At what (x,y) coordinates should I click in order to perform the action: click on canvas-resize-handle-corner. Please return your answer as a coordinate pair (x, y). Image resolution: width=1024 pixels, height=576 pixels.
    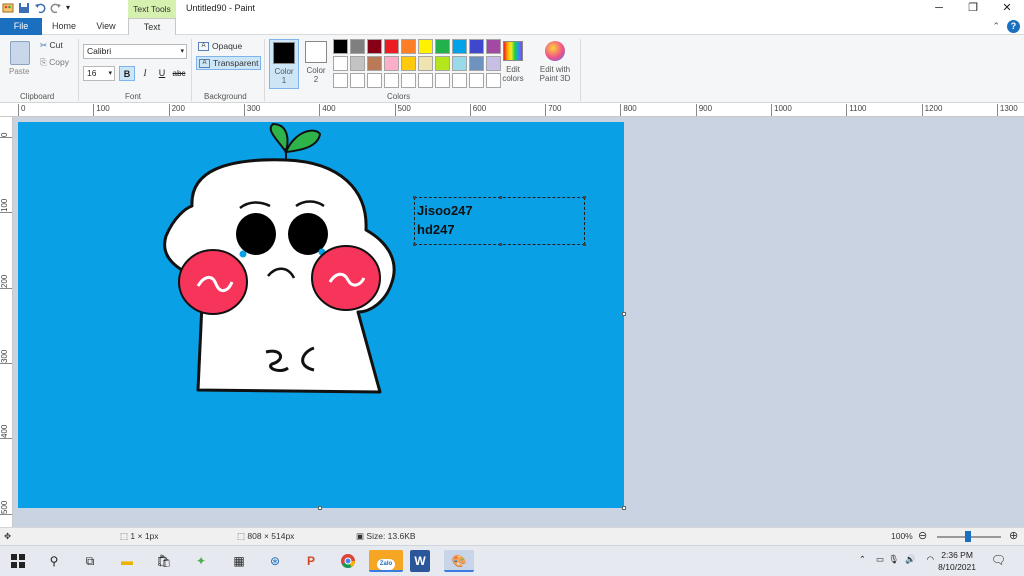
    Looking at the image, I should click on (624, 508).